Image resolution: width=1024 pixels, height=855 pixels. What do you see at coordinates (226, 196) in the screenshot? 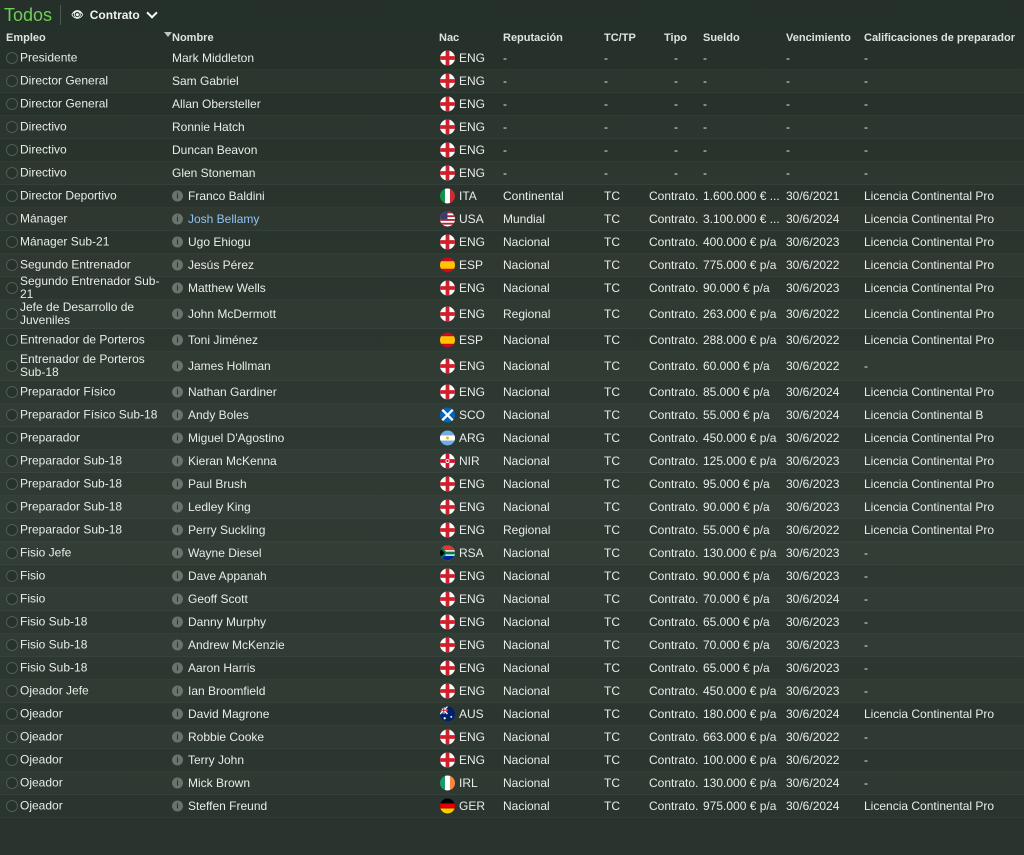
I see `cell-nombre: Franco Baldini` at bounding box center [226, 196].